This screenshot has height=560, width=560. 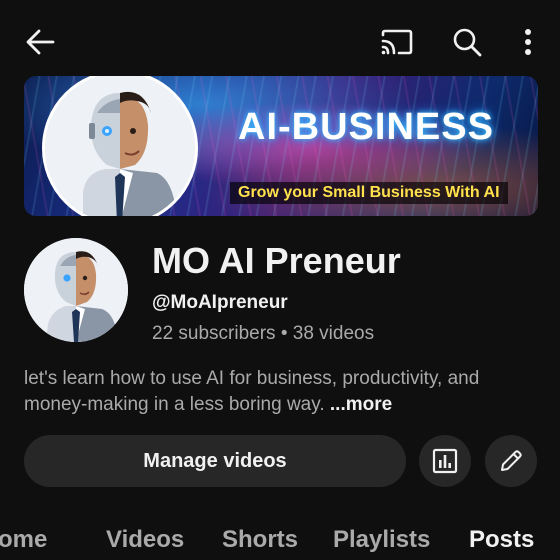 I want to click on search-button, so click(x=467, y=42).